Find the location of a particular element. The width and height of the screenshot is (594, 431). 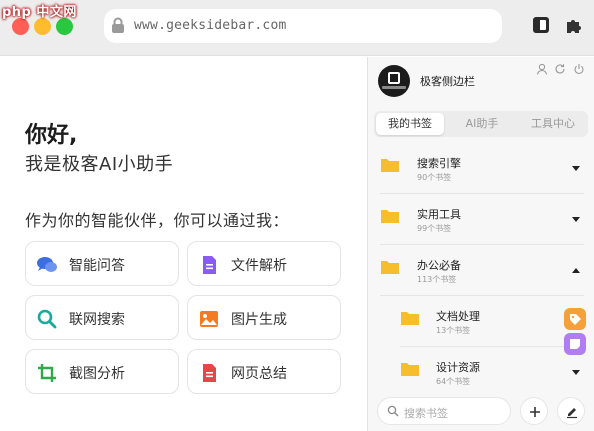

folder-count: 64个书签 is located at coordinates (453, 381).